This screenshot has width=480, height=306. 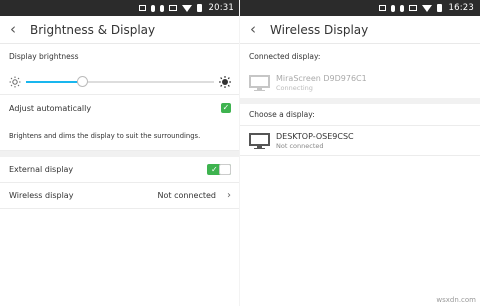 I want to click on brightness-slider-fill, so click(x=54, y=81).